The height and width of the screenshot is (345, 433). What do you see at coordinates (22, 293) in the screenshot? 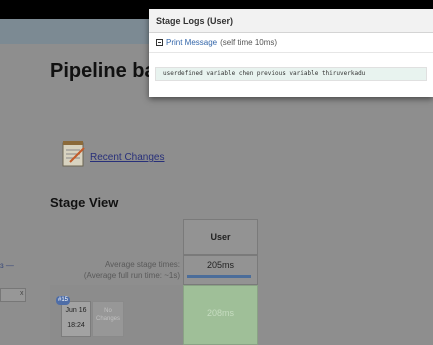
I see `left-panel-close-icon: x` at bounding box center [22, 293].